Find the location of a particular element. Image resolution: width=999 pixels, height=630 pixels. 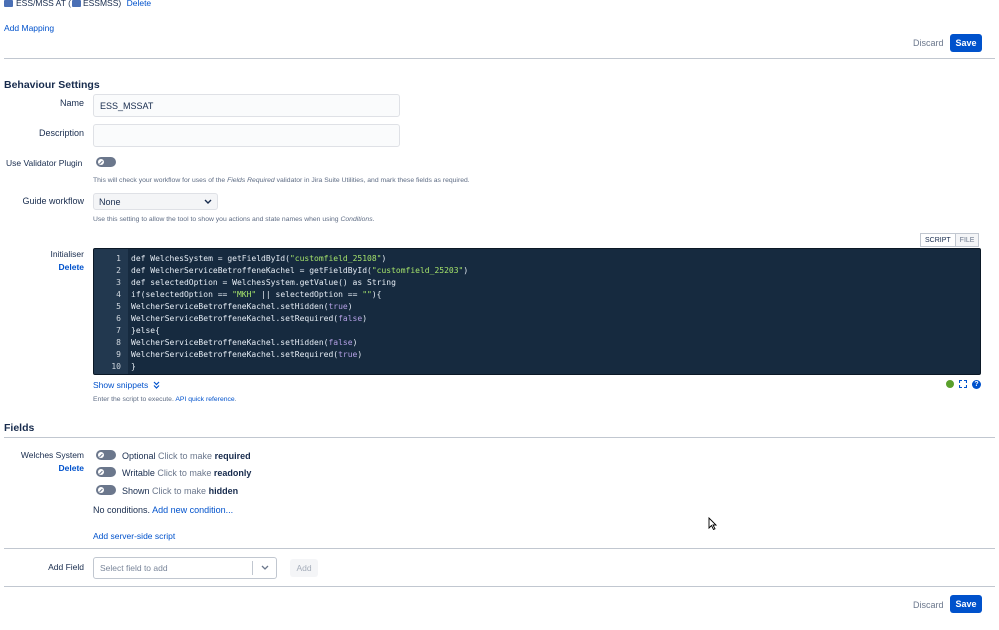

description-label: Description is located at coordinates (61, 133).